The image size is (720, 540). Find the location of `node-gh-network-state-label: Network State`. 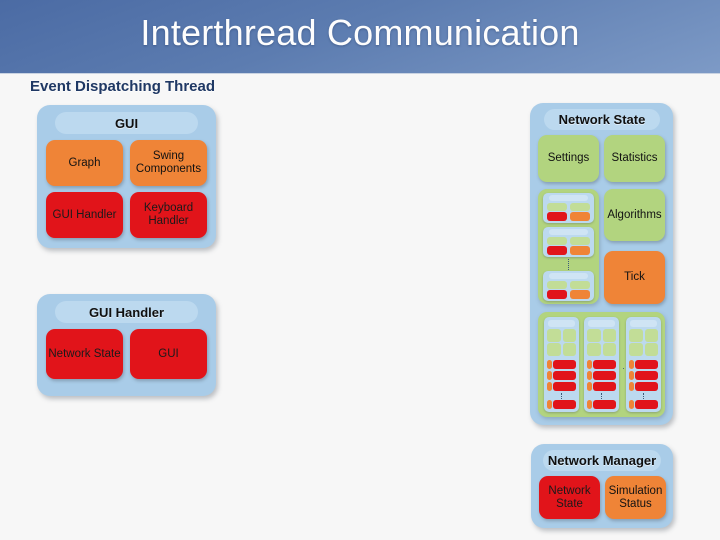

node-gh-network-state-label: Network State is located at coordinates (84, 353).